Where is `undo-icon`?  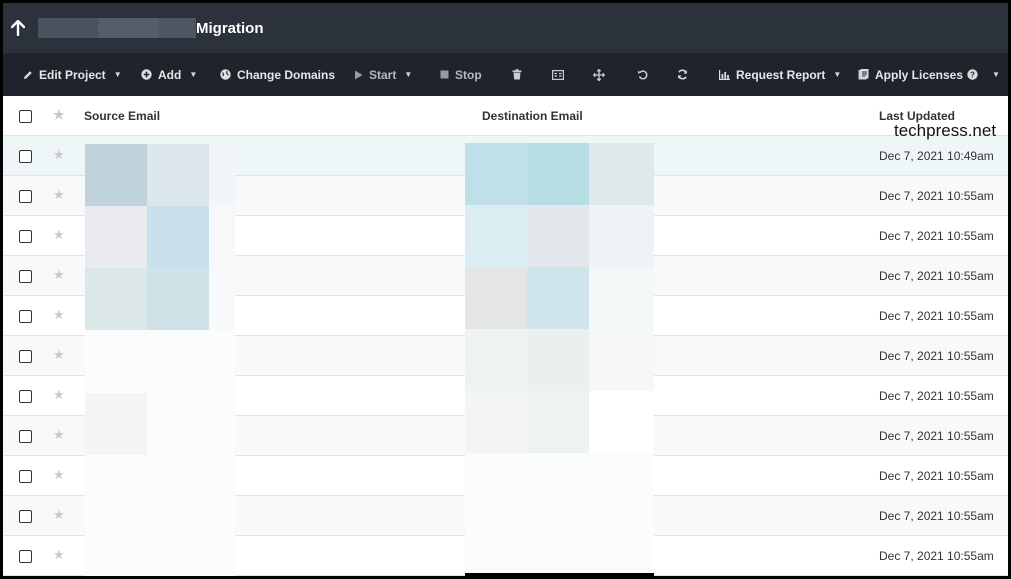
undo-icon is located at coordinates (642, 74).